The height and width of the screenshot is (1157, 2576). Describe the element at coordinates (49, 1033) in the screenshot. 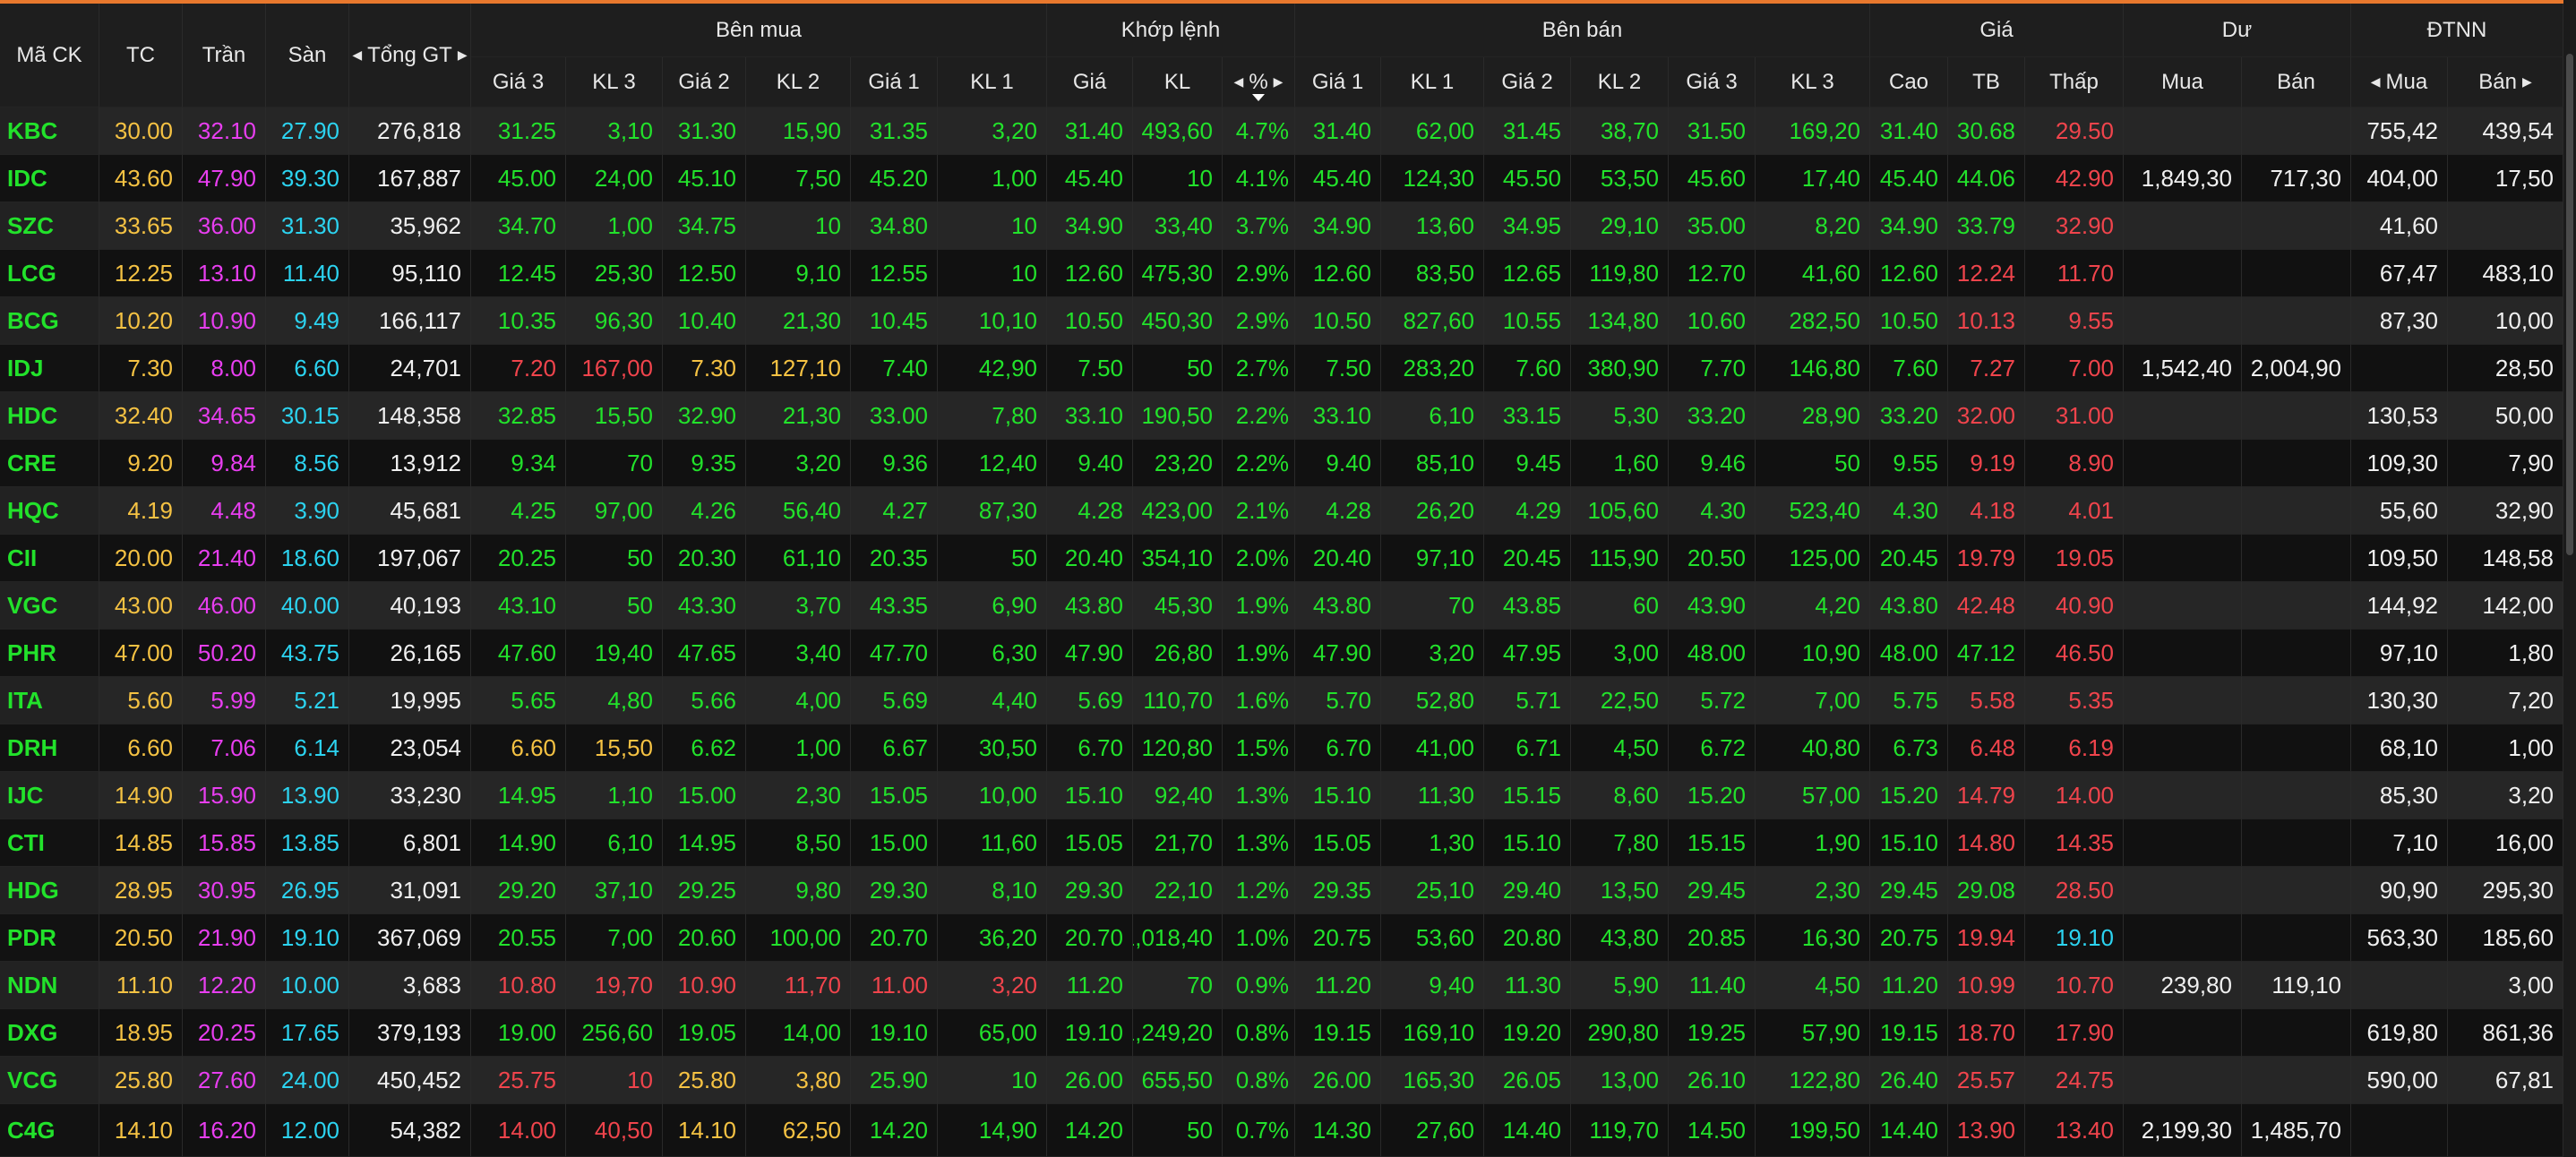

I see `stock-row-dxg-sym: DXG` at that location.